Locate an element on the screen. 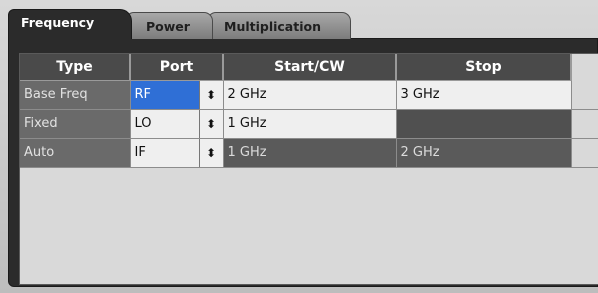 This screenshot has height=293, width=598. port-value: IF is located at coordinates (140, 152).